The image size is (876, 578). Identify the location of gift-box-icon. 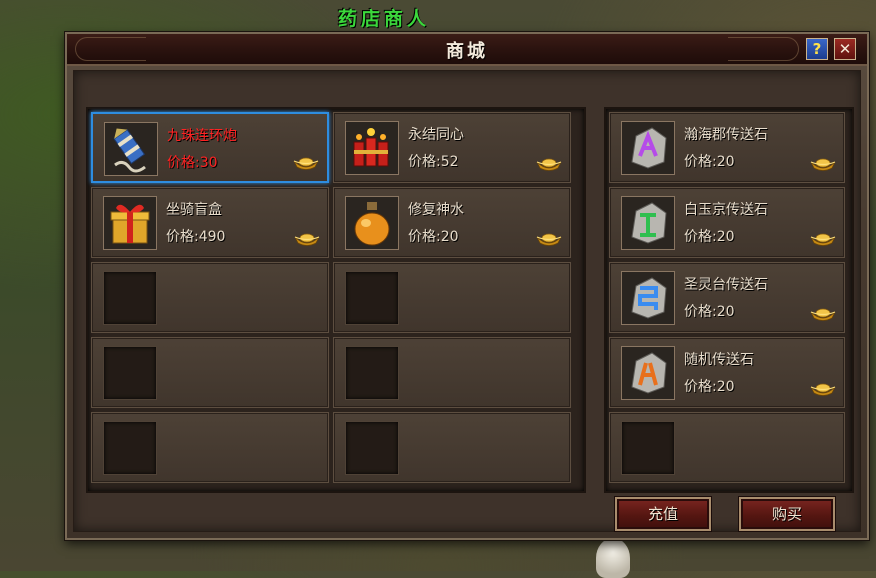
(130, 223).